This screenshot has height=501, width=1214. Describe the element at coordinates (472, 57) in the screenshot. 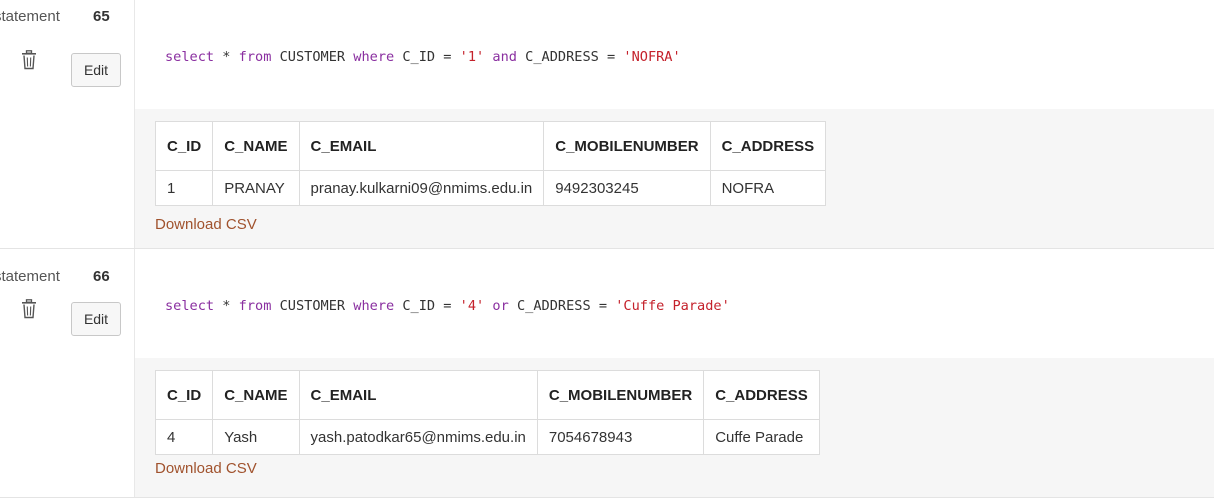

I see `sql-string: '1'` at that location.